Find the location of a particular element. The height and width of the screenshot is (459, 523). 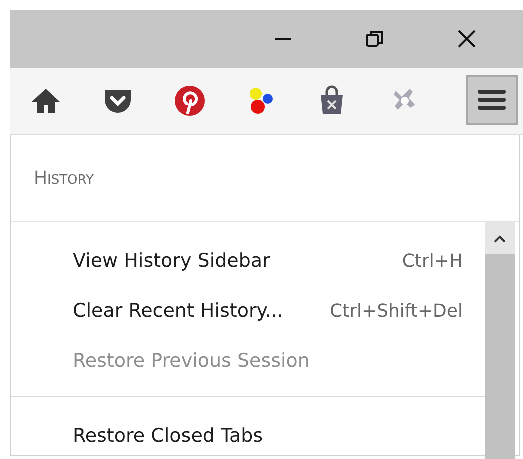

menu-button is located at coordinates (492, 100).